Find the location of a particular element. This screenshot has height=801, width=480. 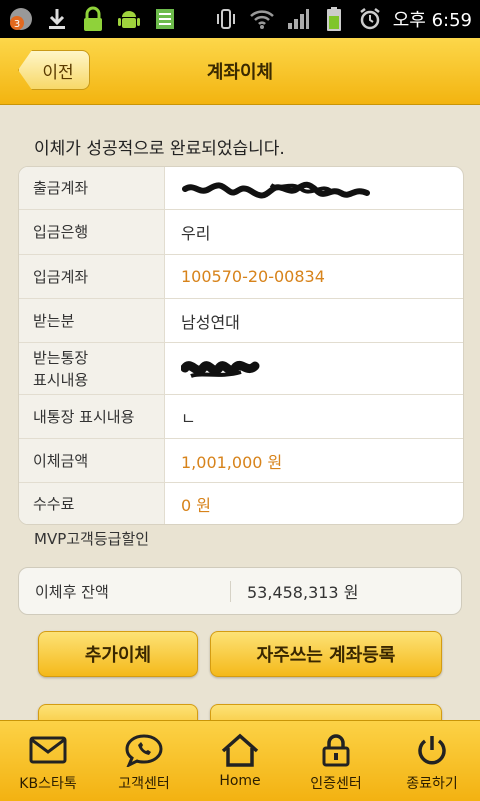

row-label: 이체금액 is located at coordinates (92, 460).